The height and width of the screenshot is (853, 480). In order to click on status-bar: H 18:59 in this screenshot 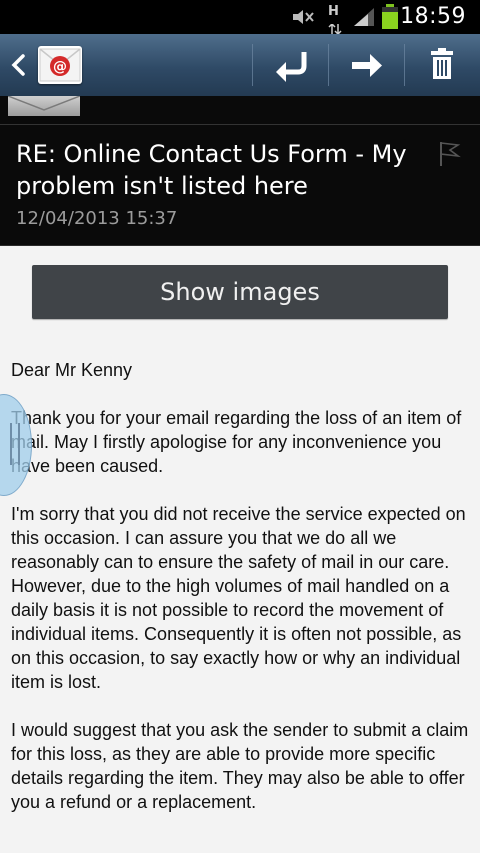, I will do `click(240, 18)`.